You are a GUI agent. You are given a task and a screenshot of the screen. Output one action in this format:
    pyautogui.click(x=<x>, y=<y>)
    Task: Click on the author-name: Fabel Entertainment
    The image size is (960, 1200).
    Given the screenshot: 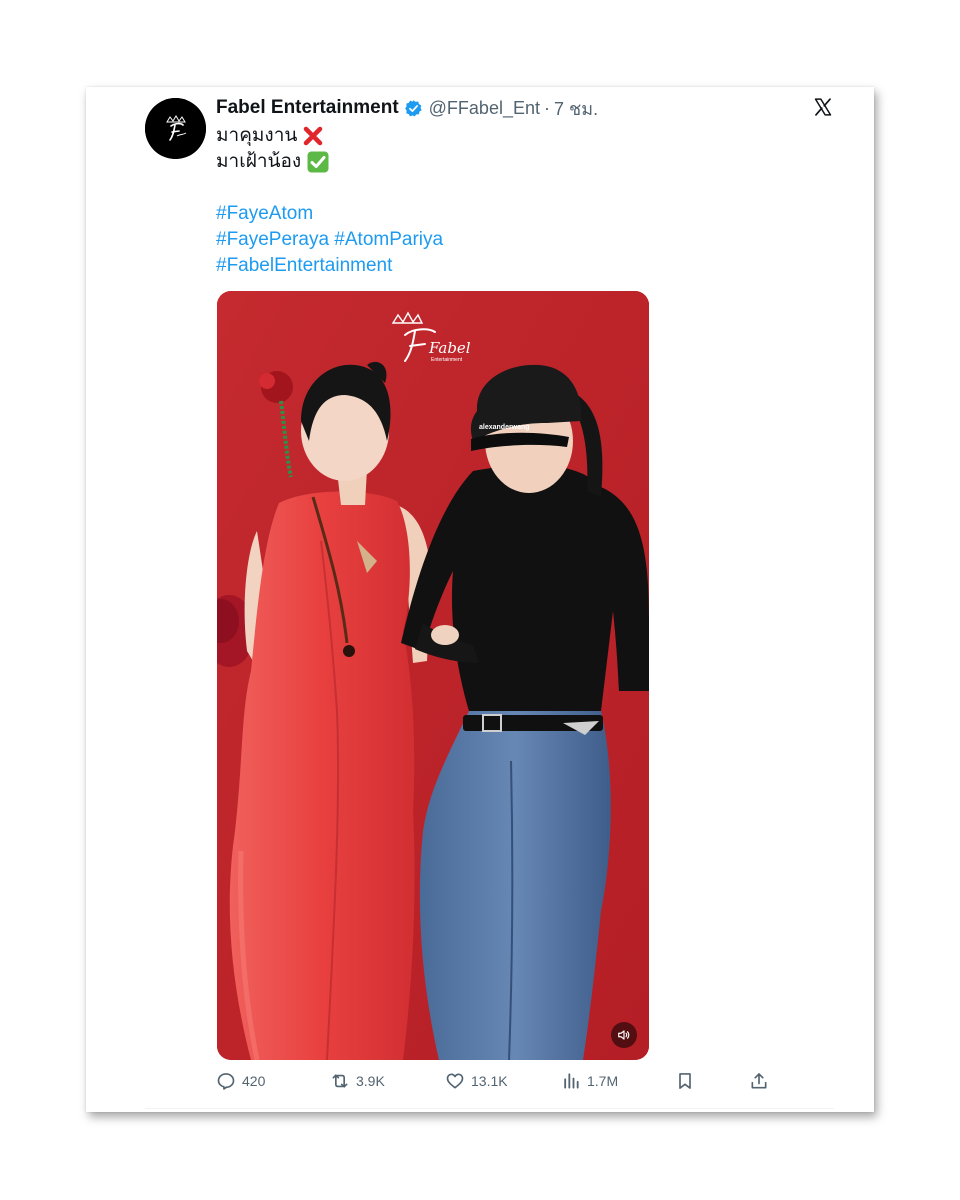 What is the action you would take?
    pyautogui.click(x=307, y=108)
    